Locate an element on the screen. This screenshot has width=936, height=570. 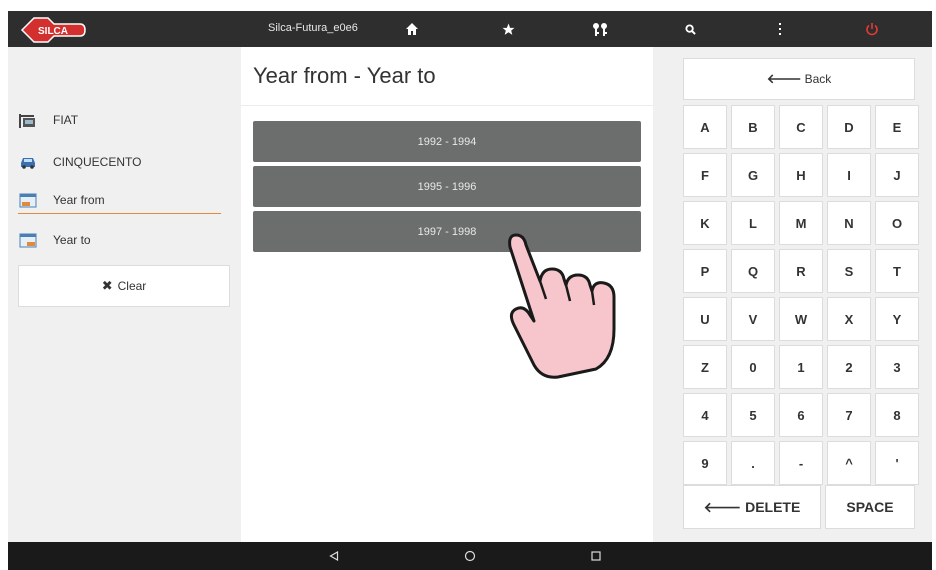
key: 1 is located at coordinates (801, 367).